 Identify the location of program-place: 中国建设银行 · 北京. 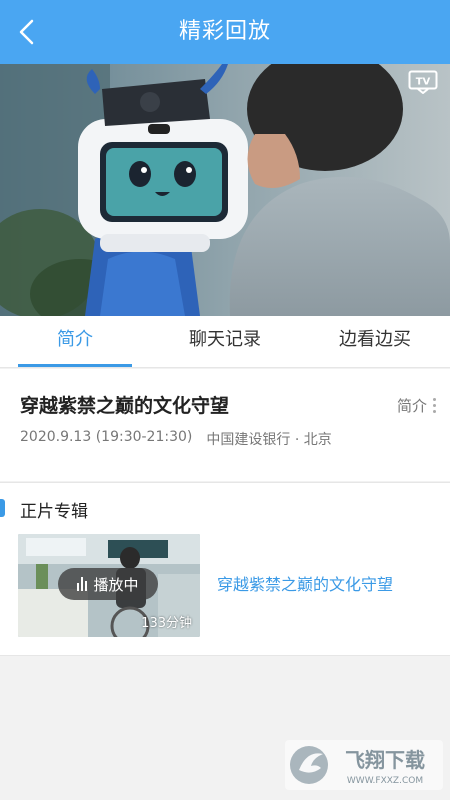
(269, 440).